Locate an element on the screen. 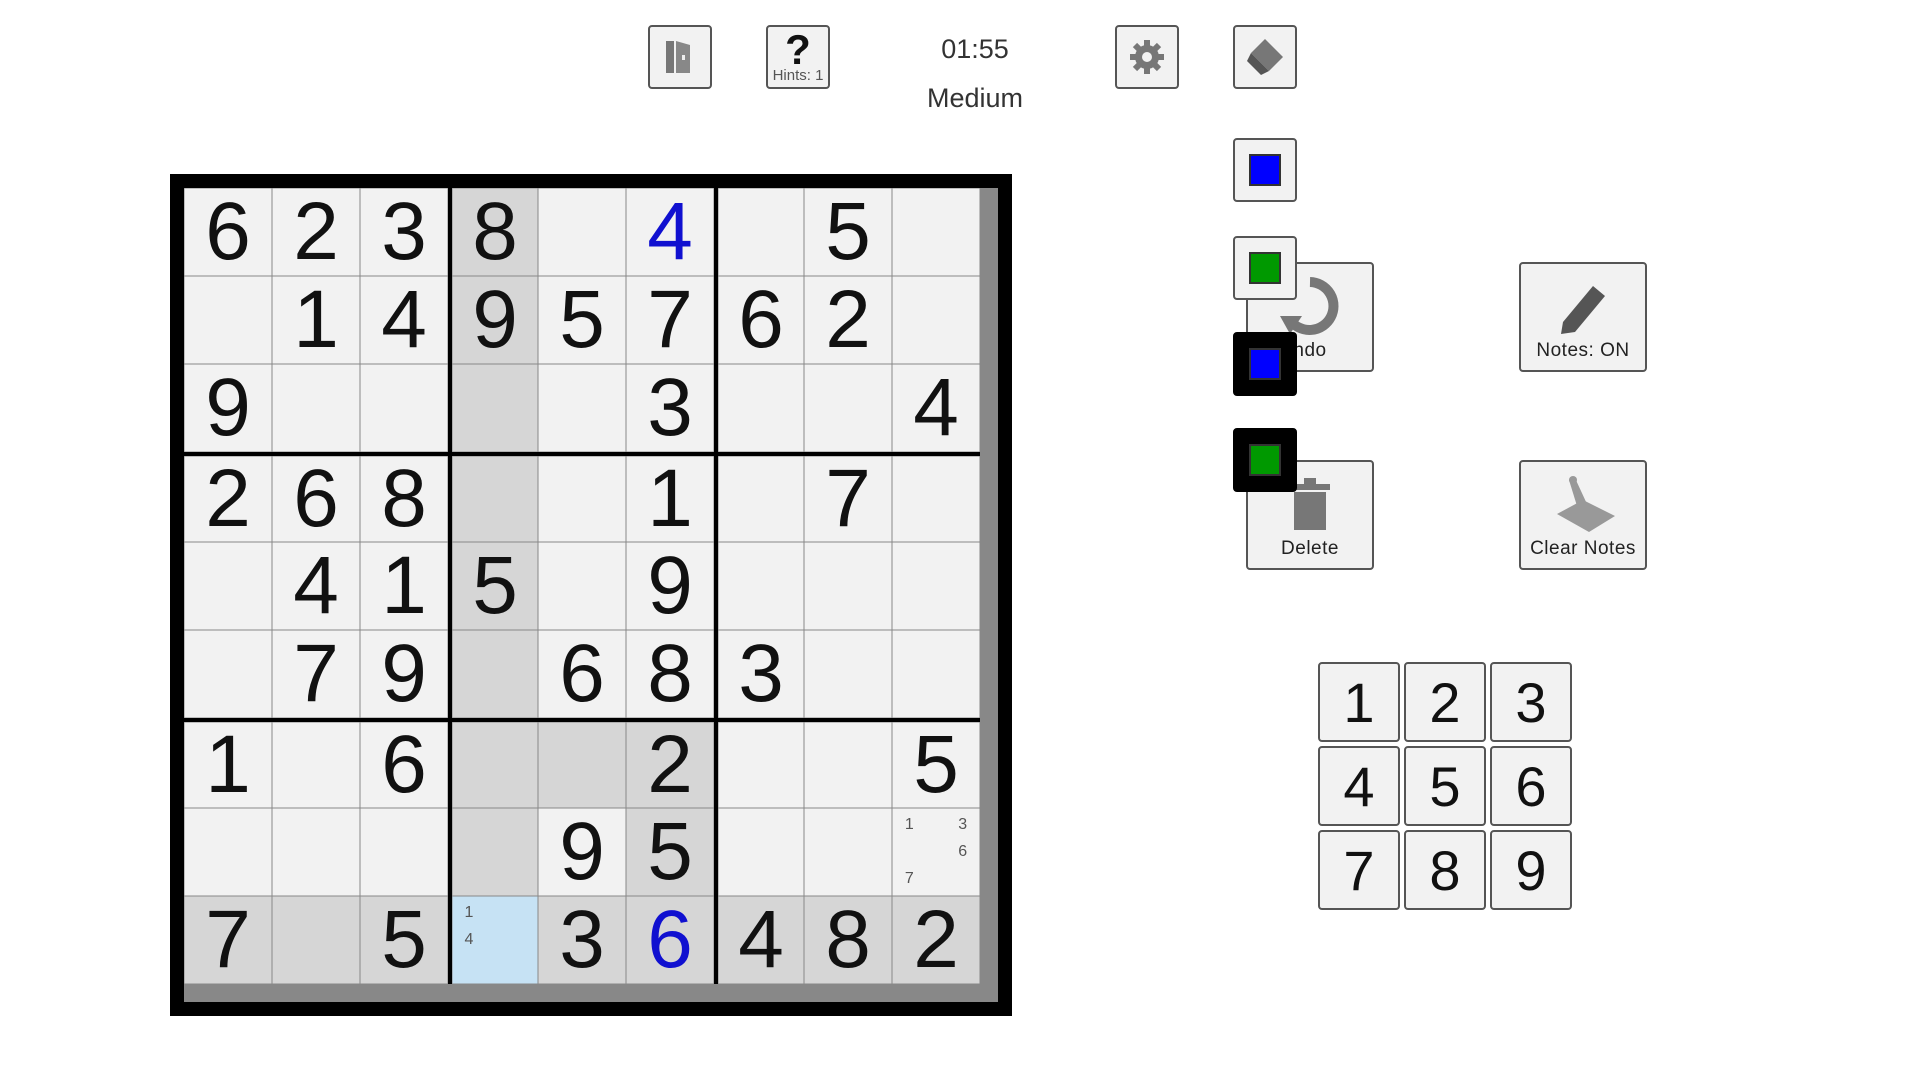  cell-r3-c8 is located at coordinates (848, 408).